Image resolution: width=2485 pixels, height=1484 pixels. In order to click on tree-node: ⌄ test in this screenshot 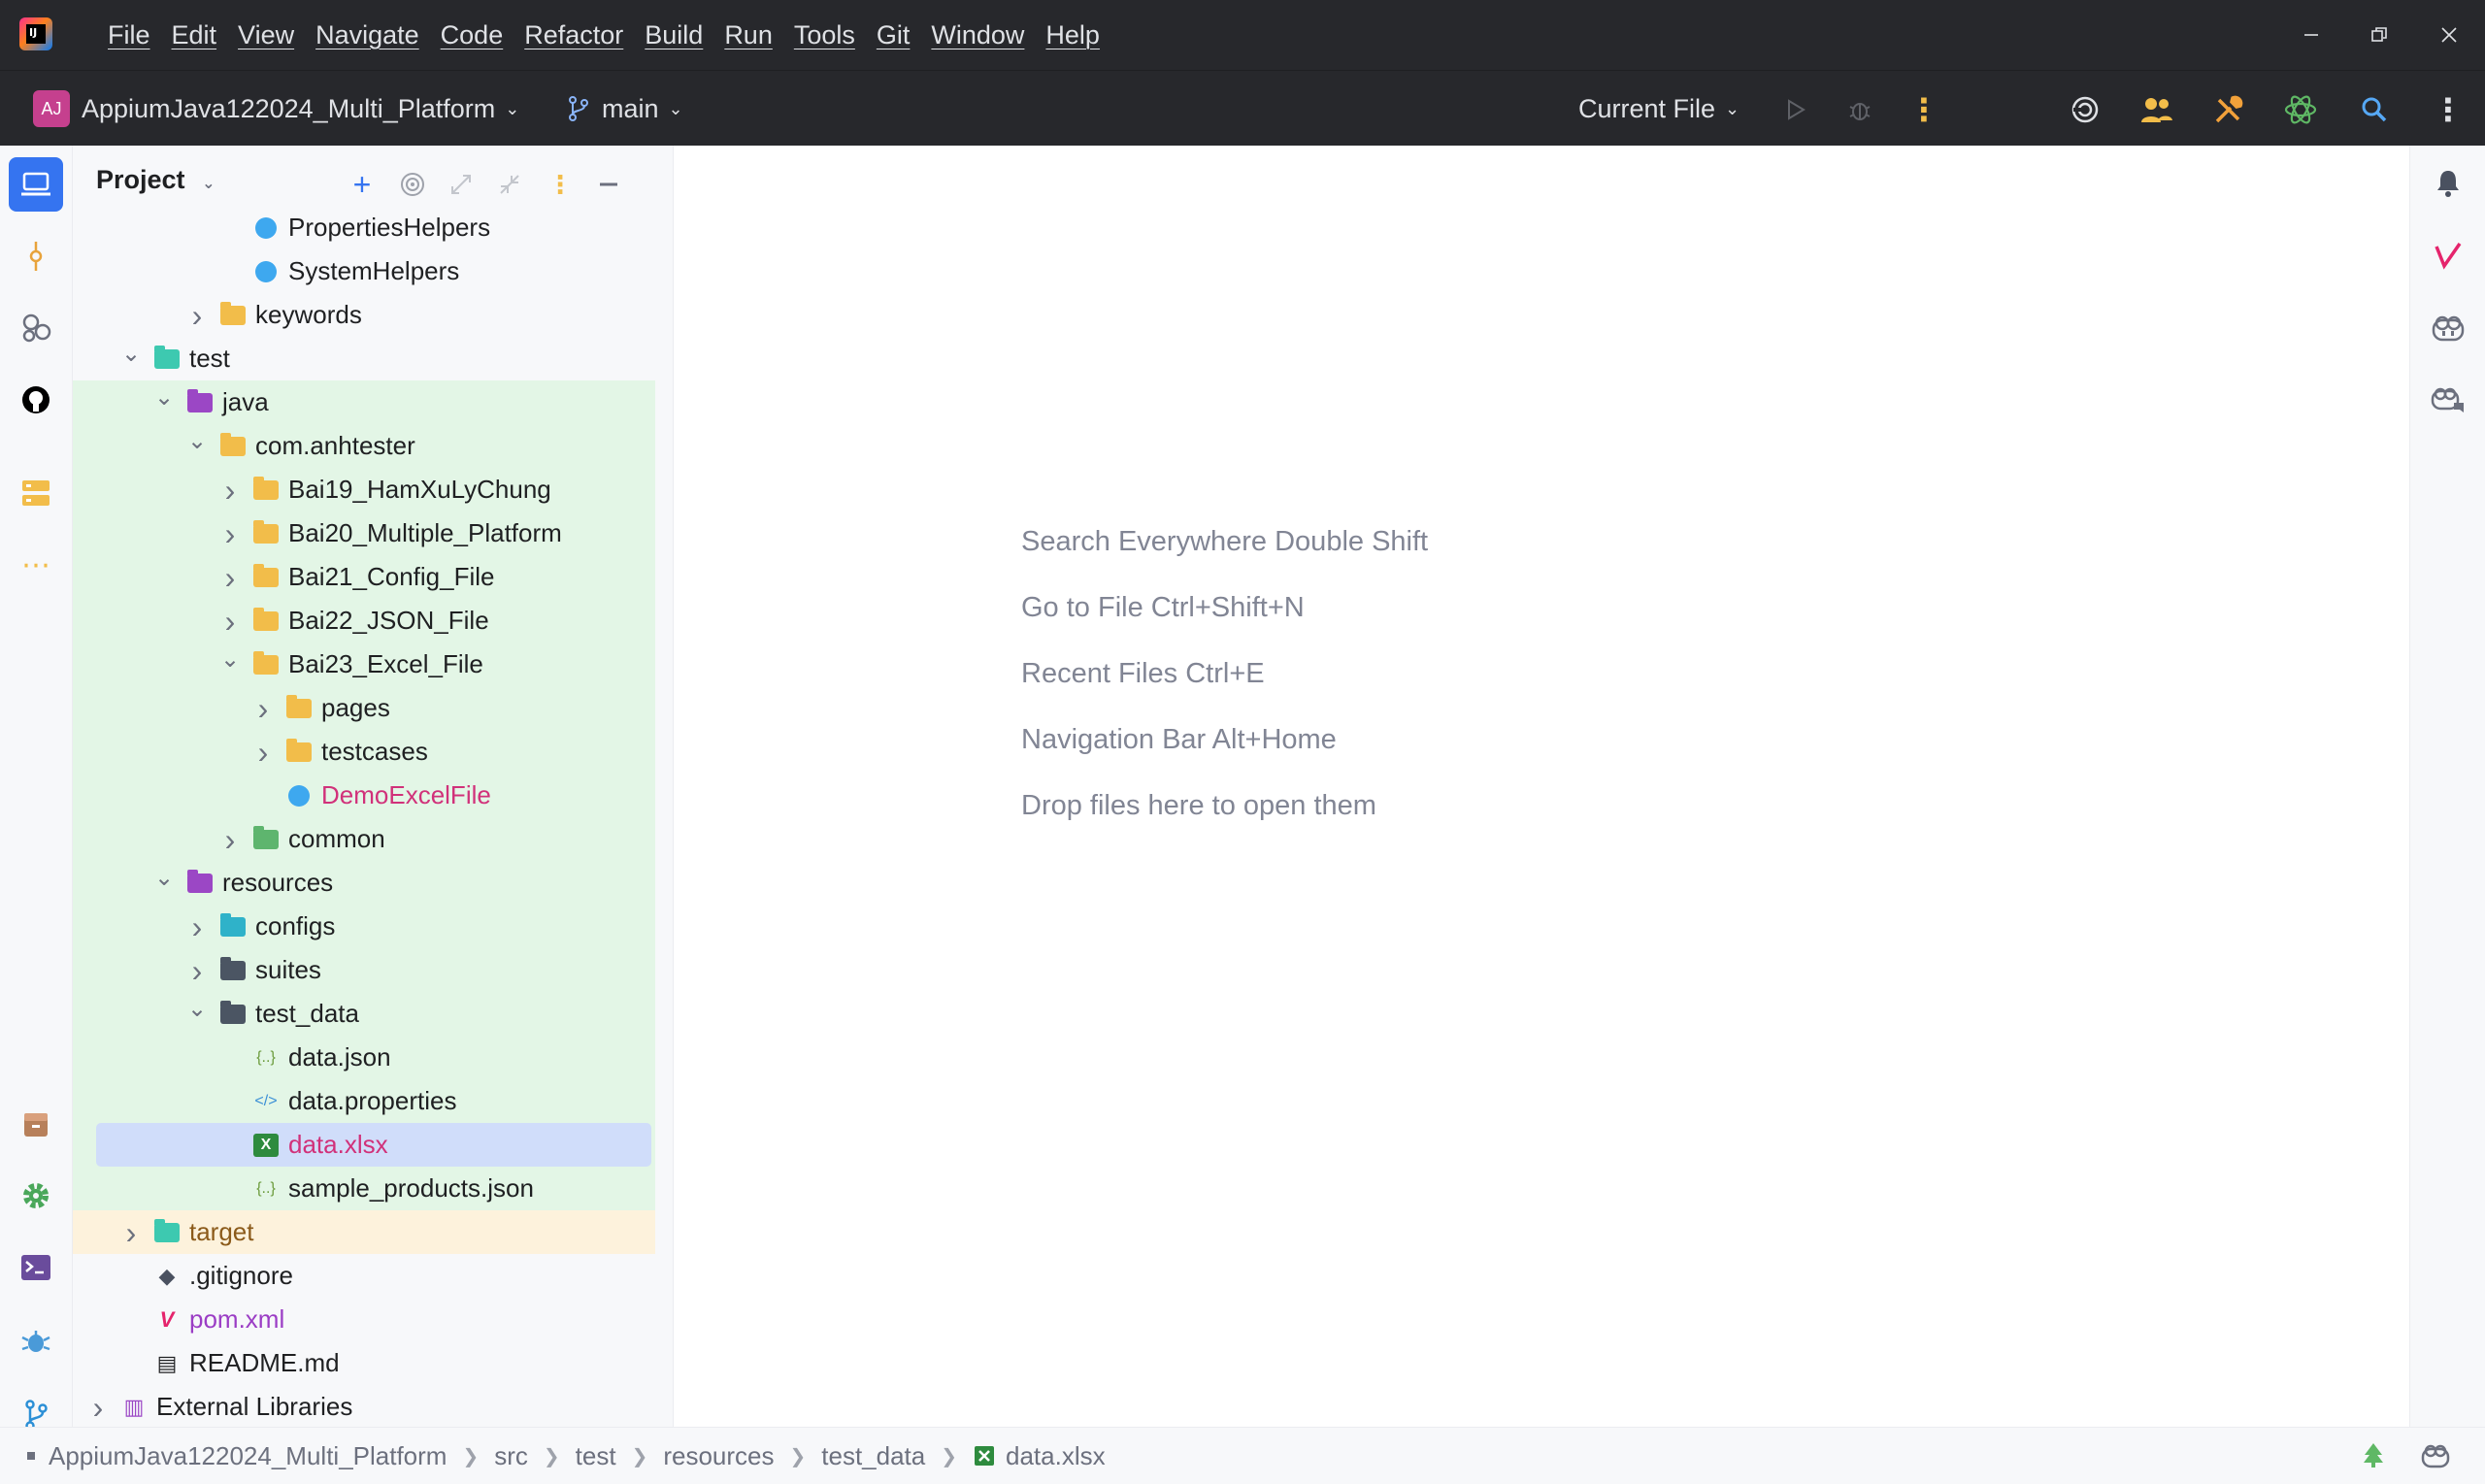, I will do `click(364, 358)`.